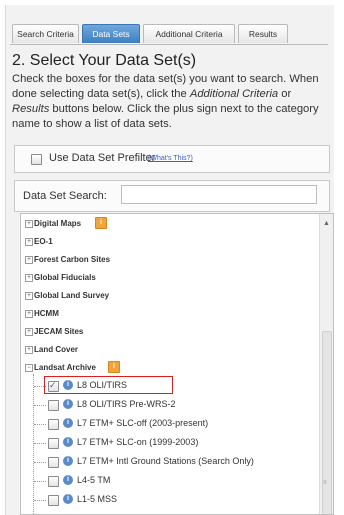 The image size is (344, 515). What do you see at coordinates (45, 33) in the screenshot?
I see `tab-search-criteria: Search Criteria` at bounding box center [45, 33].